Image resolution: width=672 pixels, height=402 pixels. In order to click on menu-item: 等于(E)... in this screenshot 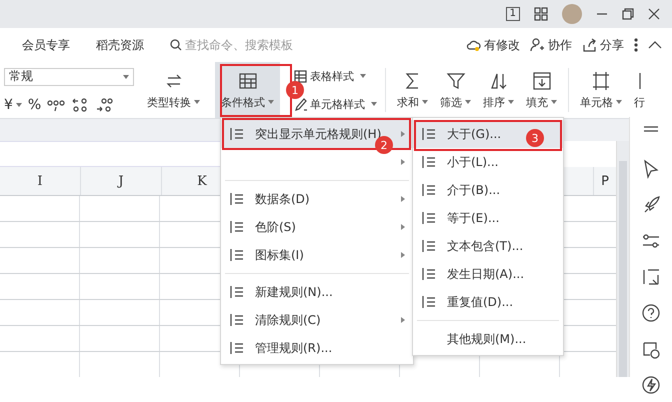, I will do `click(488, 218)`.